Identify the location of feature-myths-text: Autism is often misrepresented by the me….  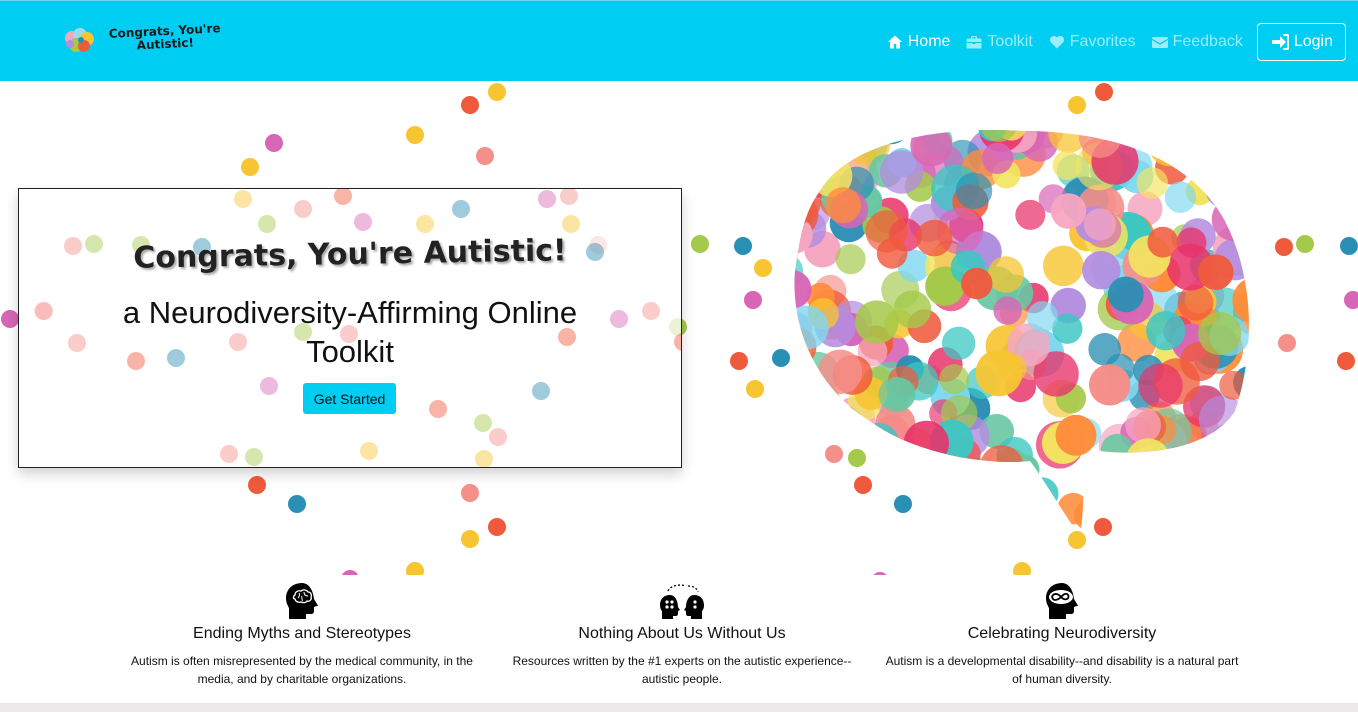
(302, 670).